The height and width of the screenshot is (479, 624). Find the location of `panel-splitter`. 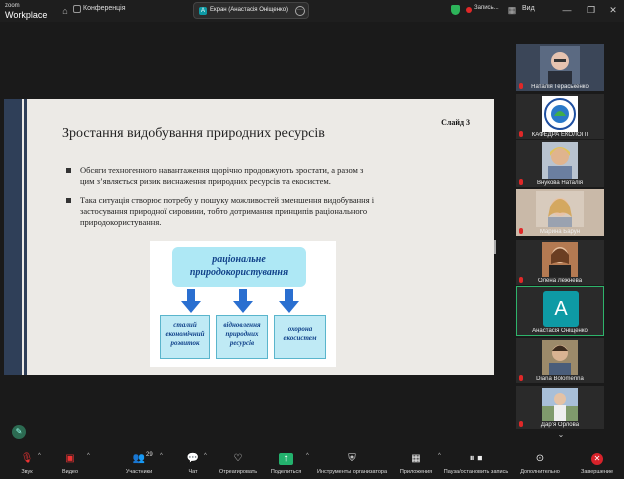

panel-splitter is located at coordinates (495, 247).